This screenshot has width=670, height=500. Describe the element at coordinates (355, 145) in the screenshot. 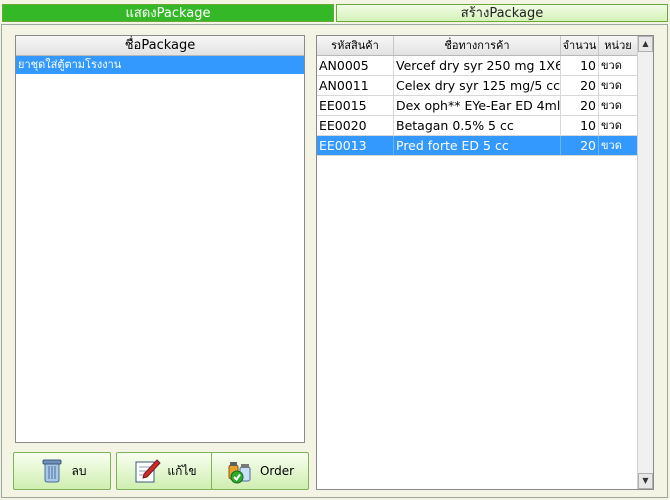

I see `cell-code: EE0013` at that location.